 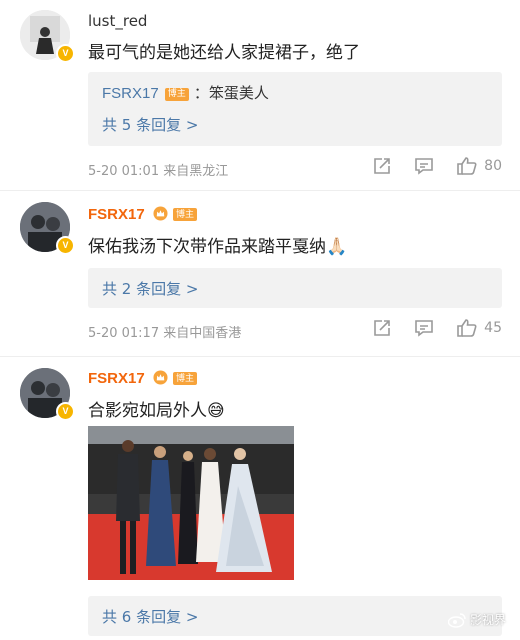 I want to click on username: lust_red, so click(x=117, y=21).